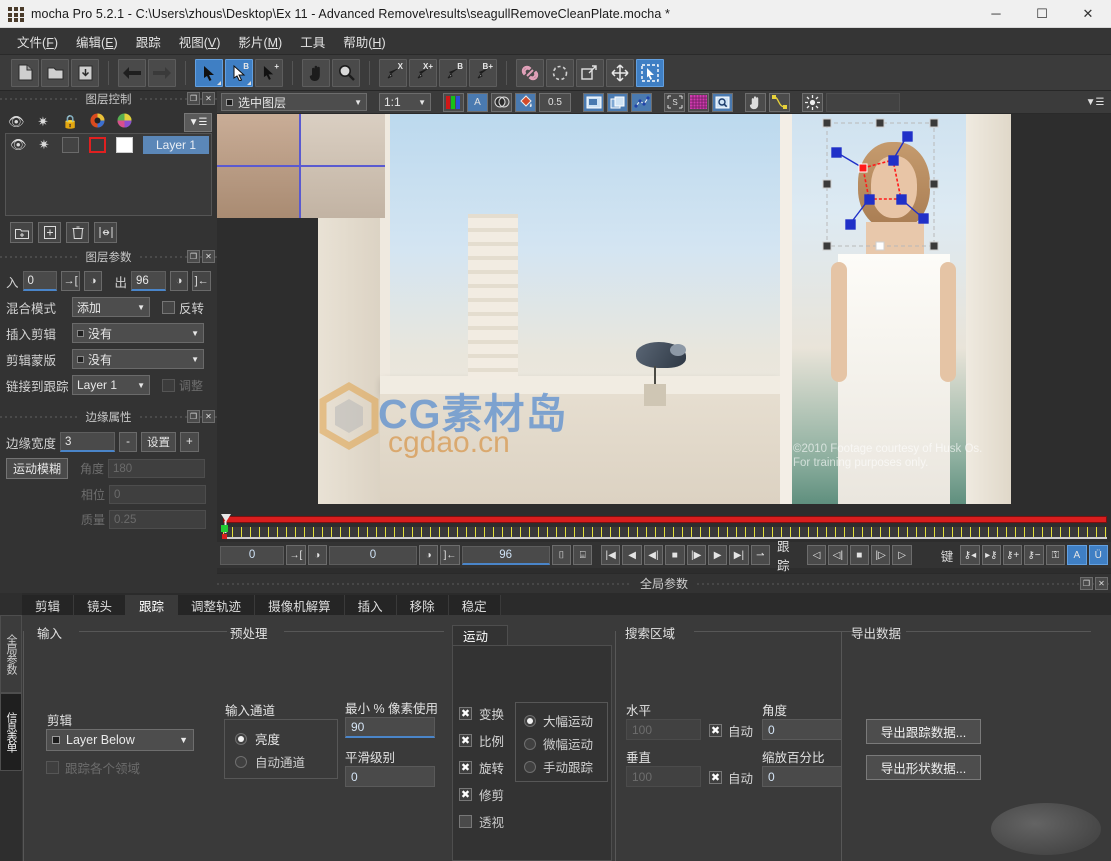  What do you see at coordinates (209, 72) in the screenshot?
I see `select-tool-icon` at bounding box center [209, 72].